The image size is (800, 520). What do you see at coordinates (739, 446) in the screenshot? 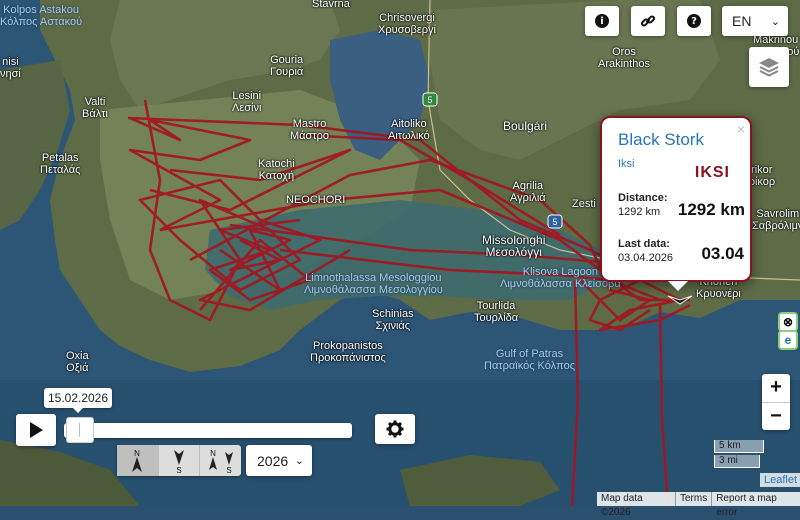
I see `scale-km: 5 km` at bounding box center [739, 446].